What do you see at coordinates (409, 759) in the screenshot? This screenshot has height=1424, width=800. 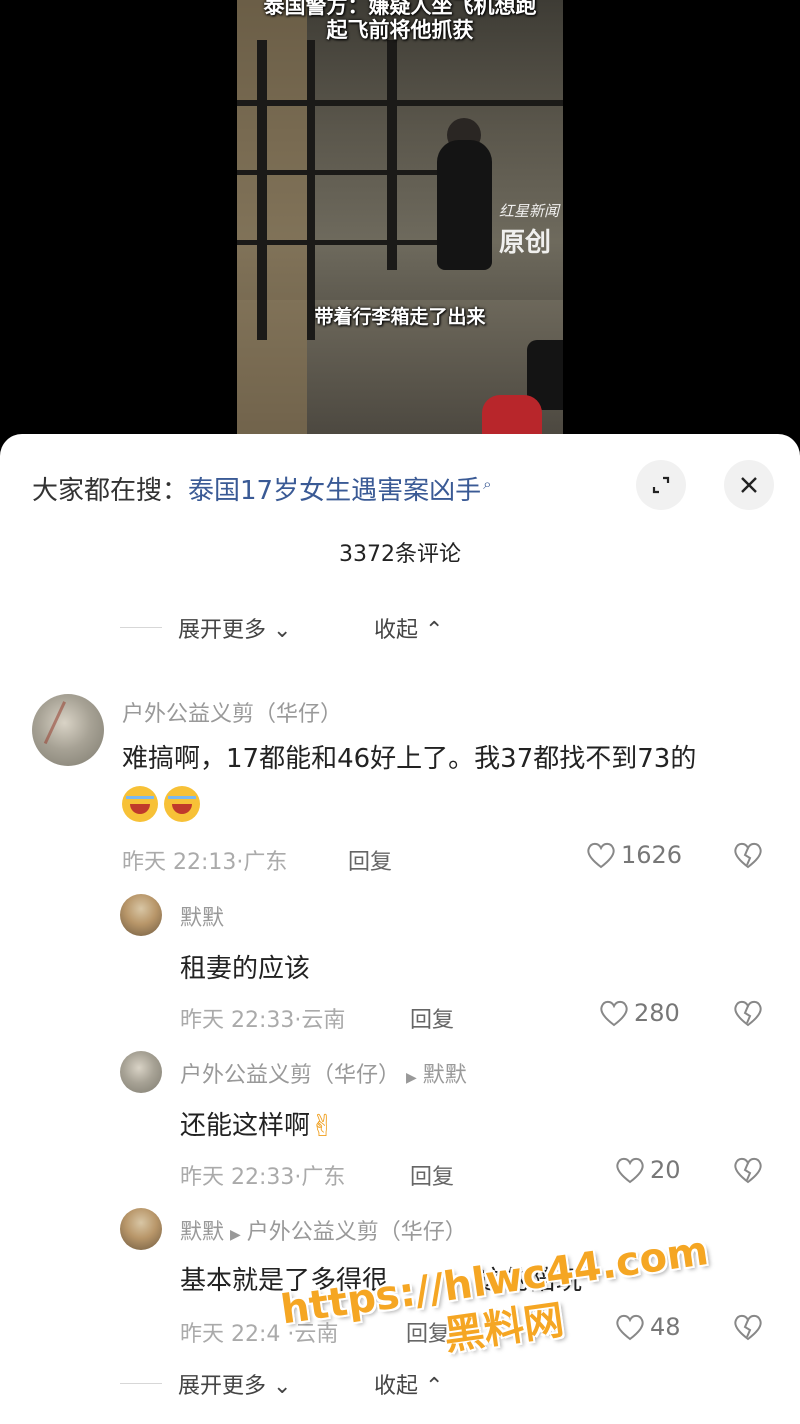 I see `comment-text: 难搞啊，17都能和46好上了。我37都找不到73的` at bounding box center [409, 759].